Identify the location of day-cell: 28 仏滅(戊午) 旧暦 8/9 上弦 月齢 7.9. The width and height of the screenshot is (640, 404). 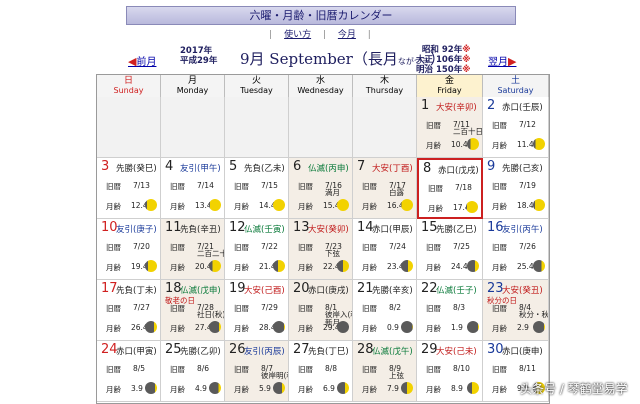
(385, 371).